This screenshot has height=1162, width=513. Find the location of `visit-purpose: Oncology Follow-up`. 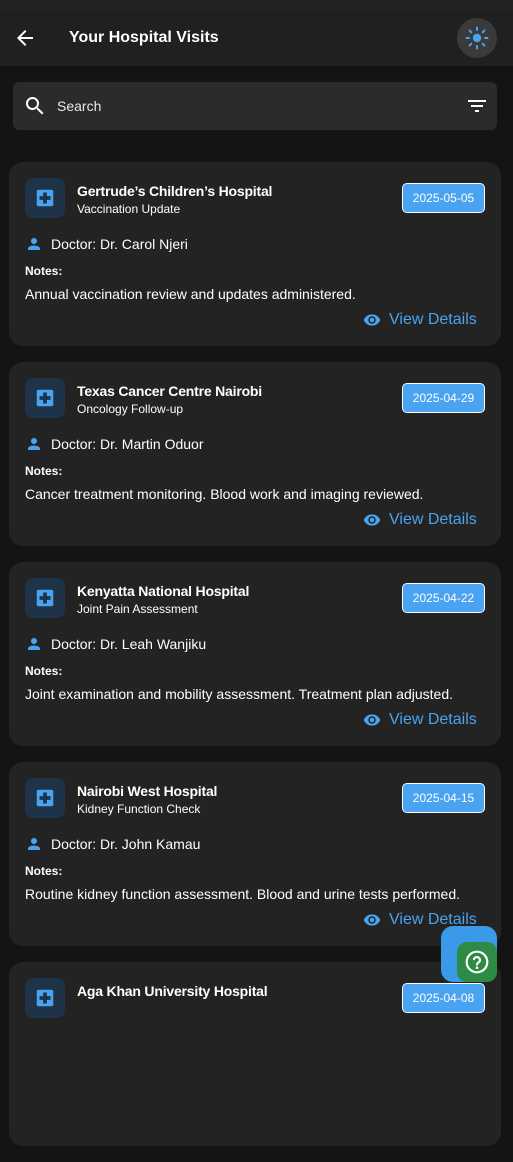

visit-purpose: Oncology Follow-up is located at coordinates (130, 409).